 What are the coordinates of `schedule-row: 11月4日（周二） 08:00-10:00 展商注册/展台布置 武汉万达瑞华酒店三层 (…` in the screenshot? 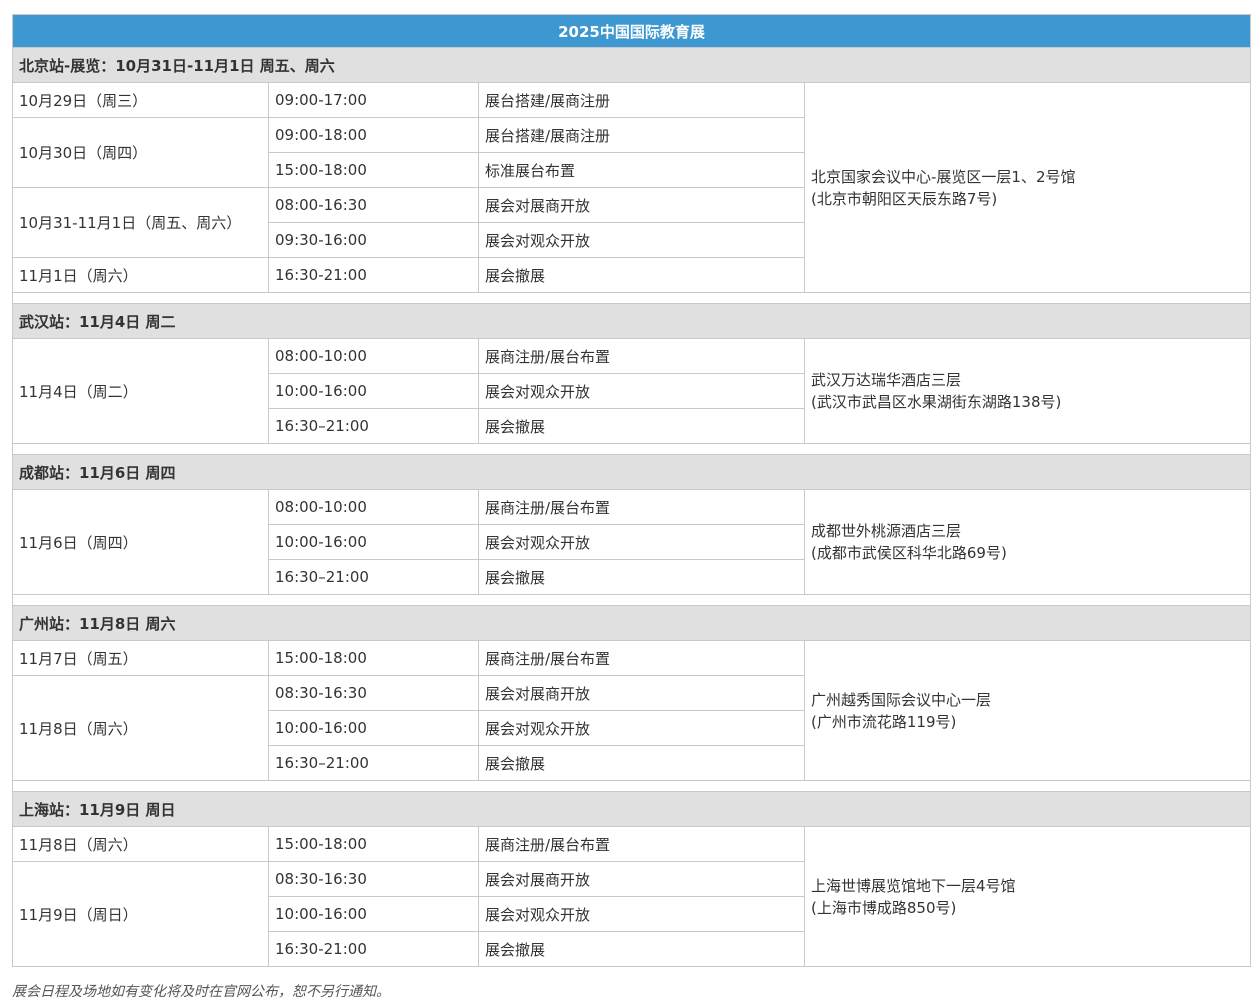 It's located at (631, 391).